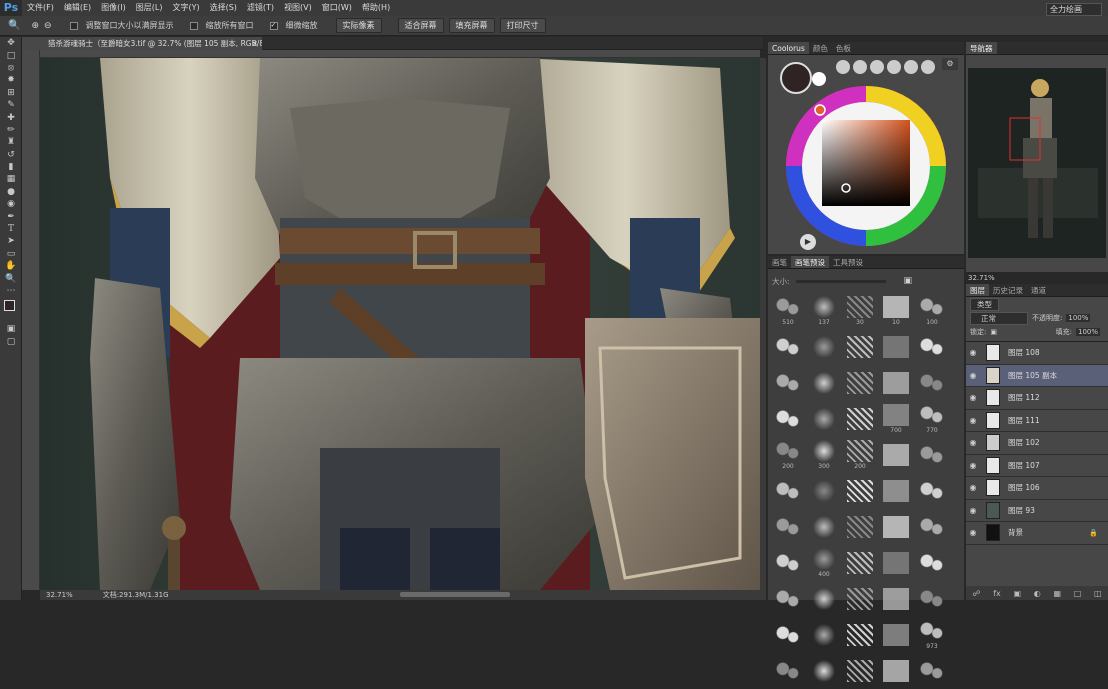 The height and width of the screenshot is (689, 1108). Describe the element at coordinates (11, 266) in the screenshot. I see `hand-tool-icon: ✋` at that location.